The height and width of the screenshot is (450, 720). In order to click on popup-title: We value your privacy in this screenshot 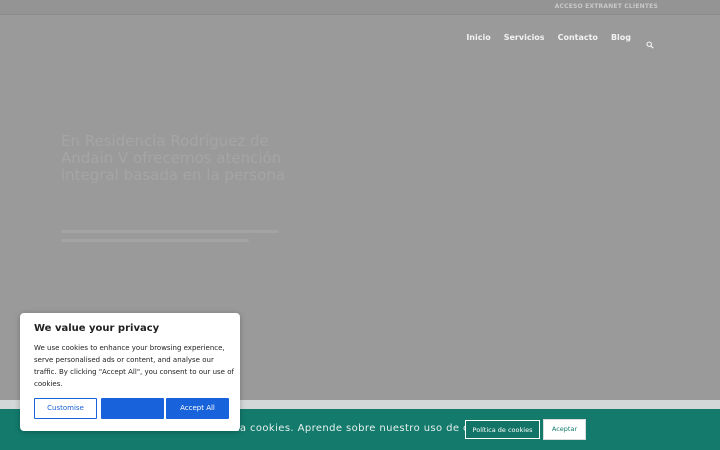, I will do `click(97, 328)`.